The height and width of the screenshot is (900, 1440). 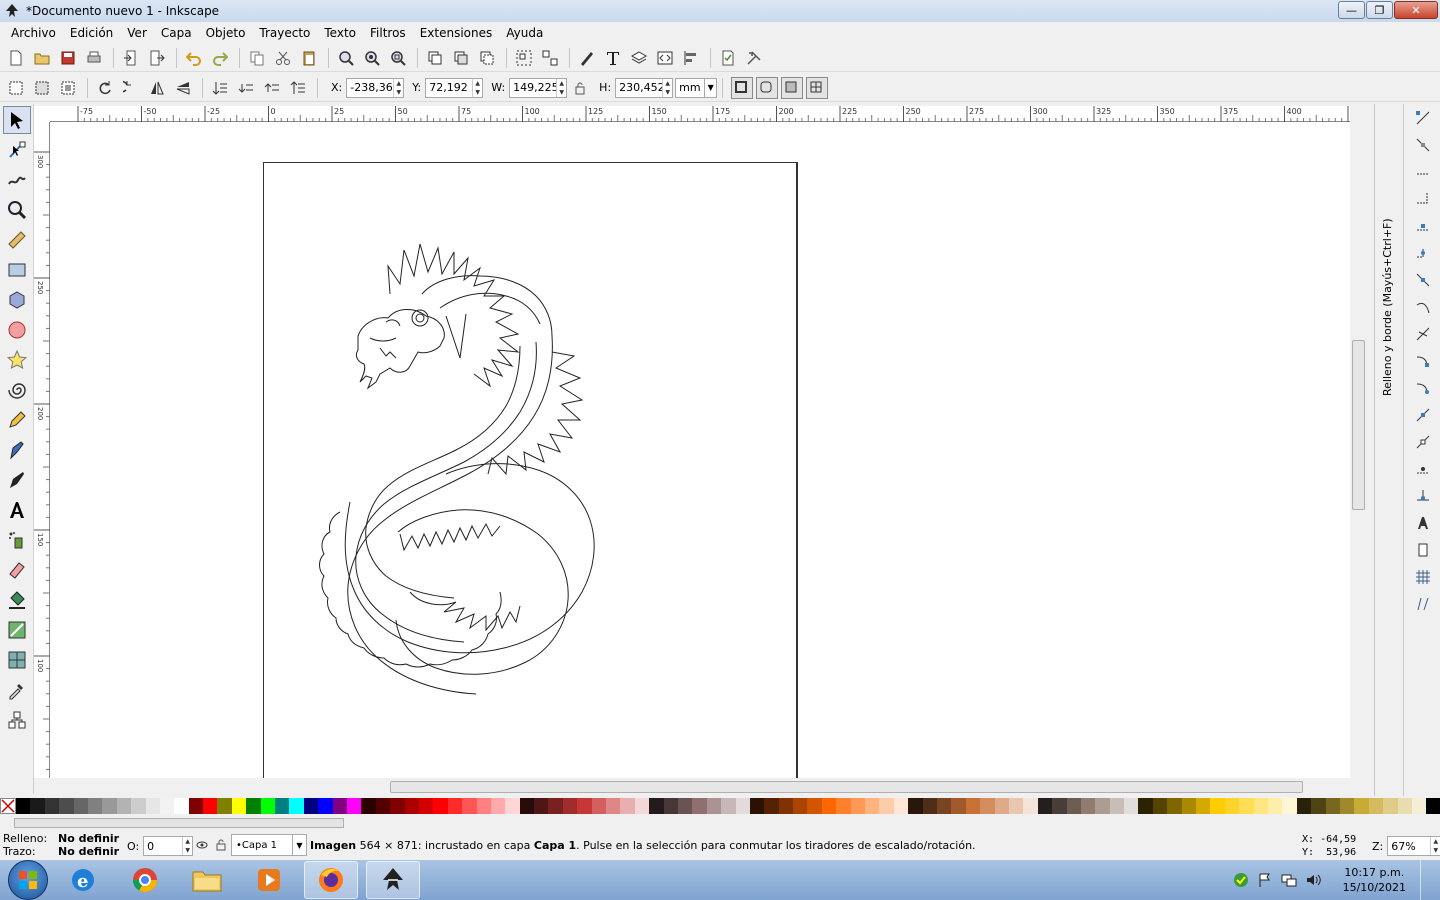 What do you see at coordinates (28, 880) in the screenshot?
I see `start-button` at bounding box center [28, 880].